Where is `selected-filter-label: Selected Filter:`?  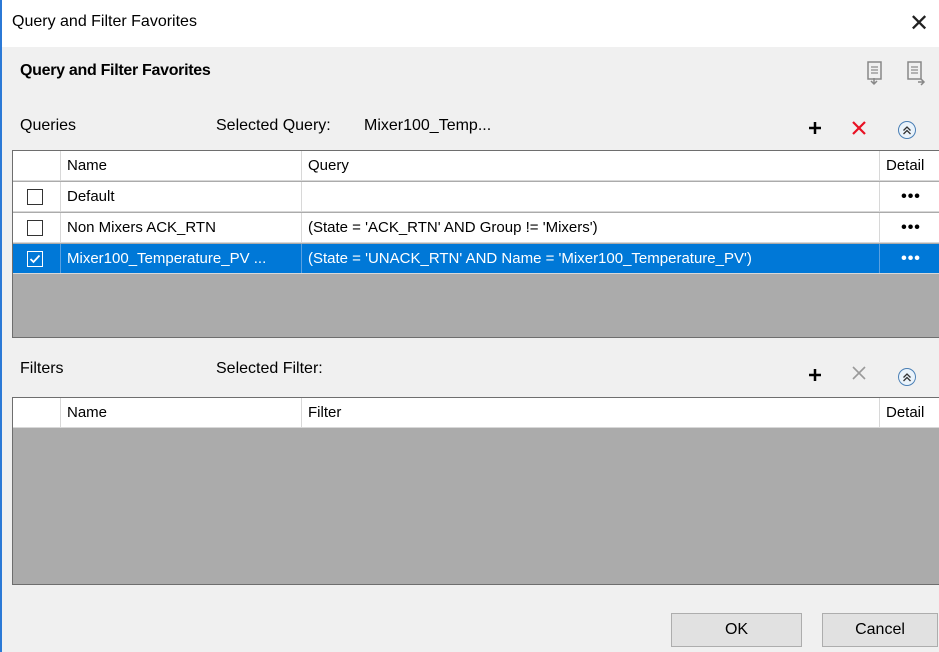 selected-filter-label: Selected Filter: is located at coordinates (269, 368).